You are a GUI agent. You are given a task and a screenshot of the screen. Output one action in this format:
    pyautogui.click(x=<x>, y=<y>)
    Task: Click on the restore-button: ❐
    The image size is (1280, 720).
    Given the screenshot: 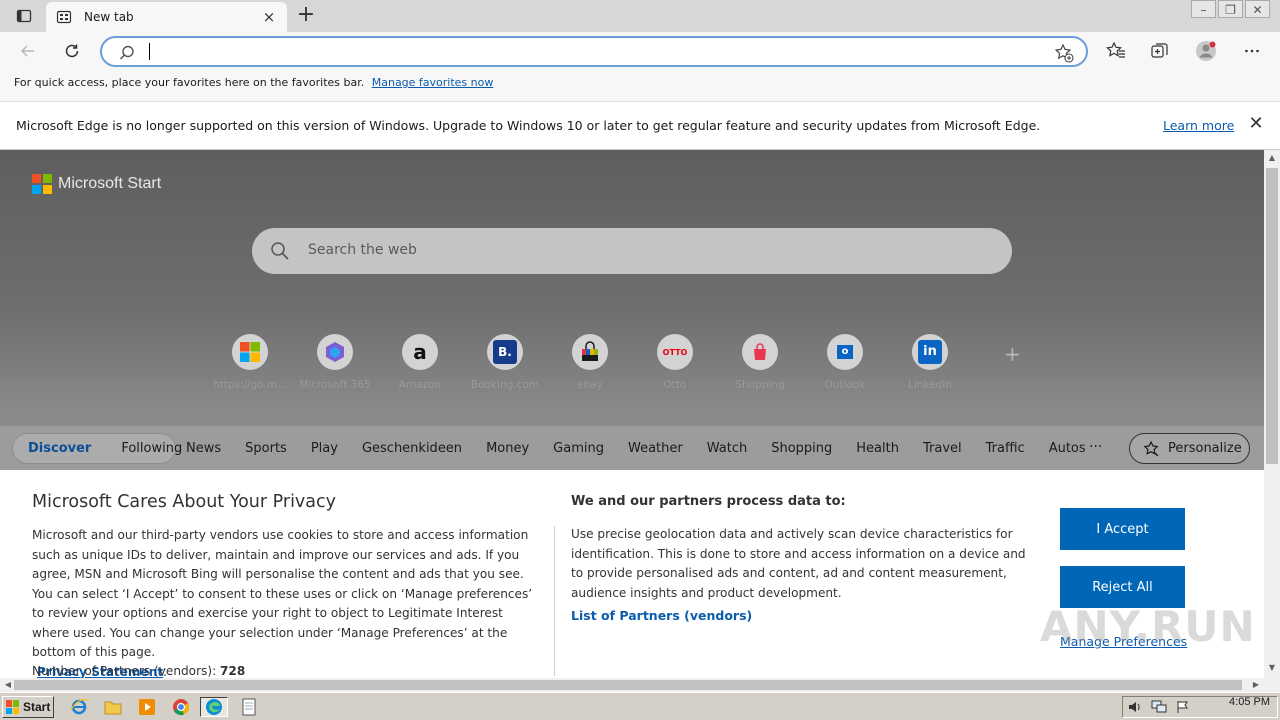 What is the action you would take?
    pyautogui.click(x=1230, y=9)
    